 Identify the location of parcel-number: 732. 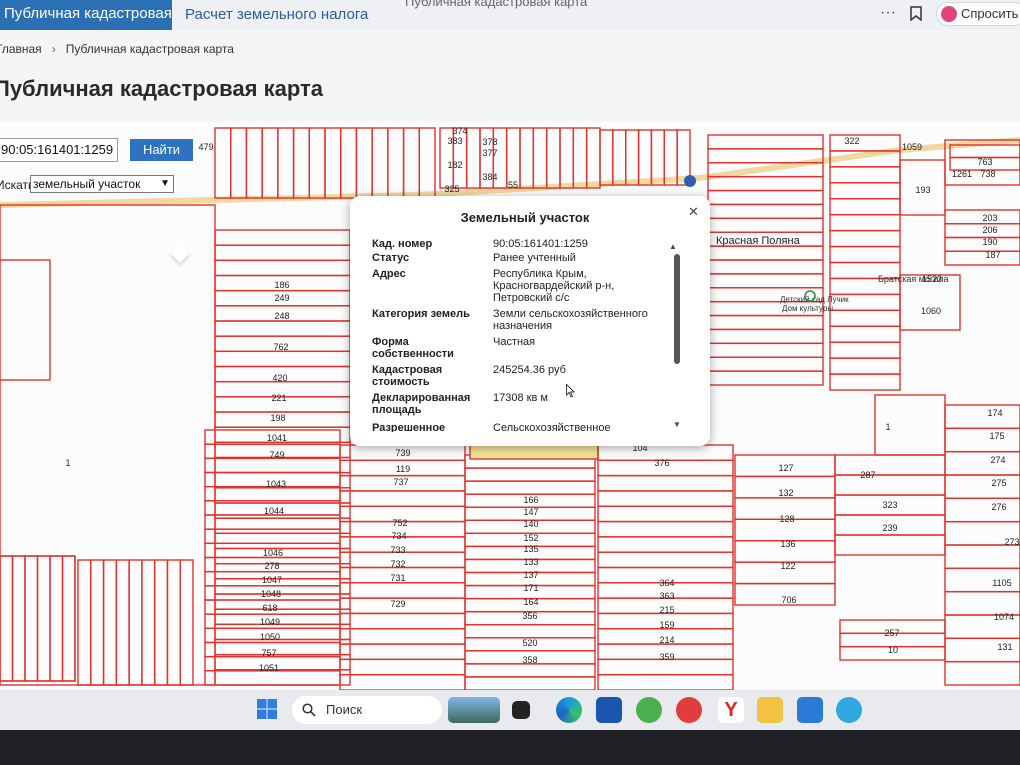
(397, 564).